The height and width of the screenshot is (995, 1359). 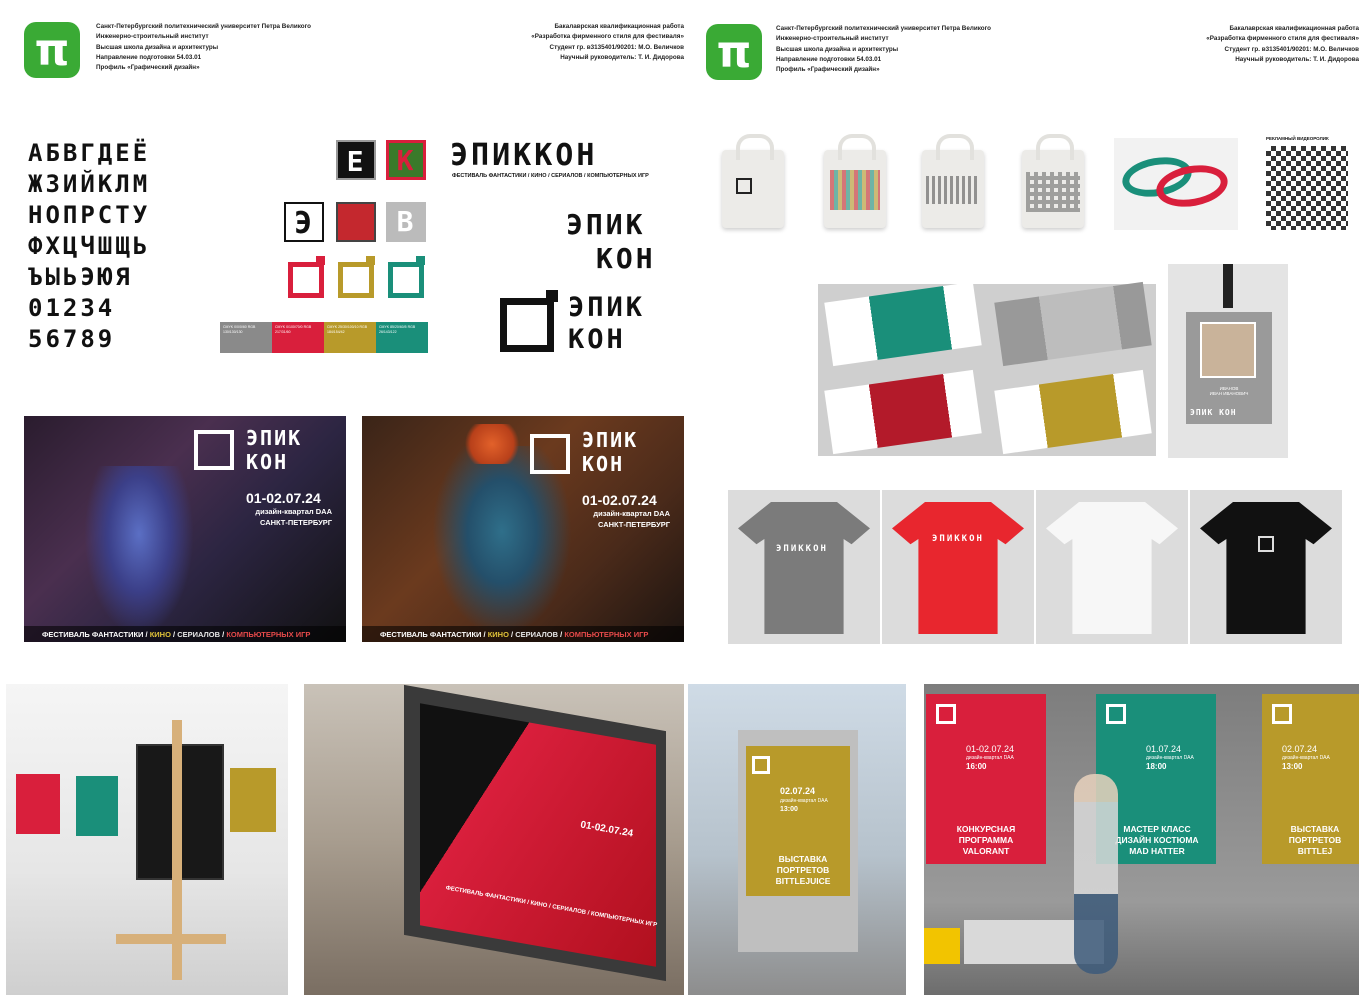 What do you see at coordinates (744, 186) in the screenshot?
I see `bag-logo` at bounding box center [744, 186].